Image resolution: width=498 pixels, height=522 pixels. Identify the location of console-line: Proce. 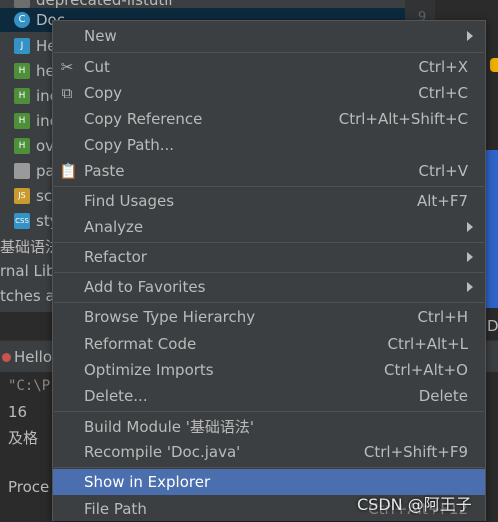
(29, 487).